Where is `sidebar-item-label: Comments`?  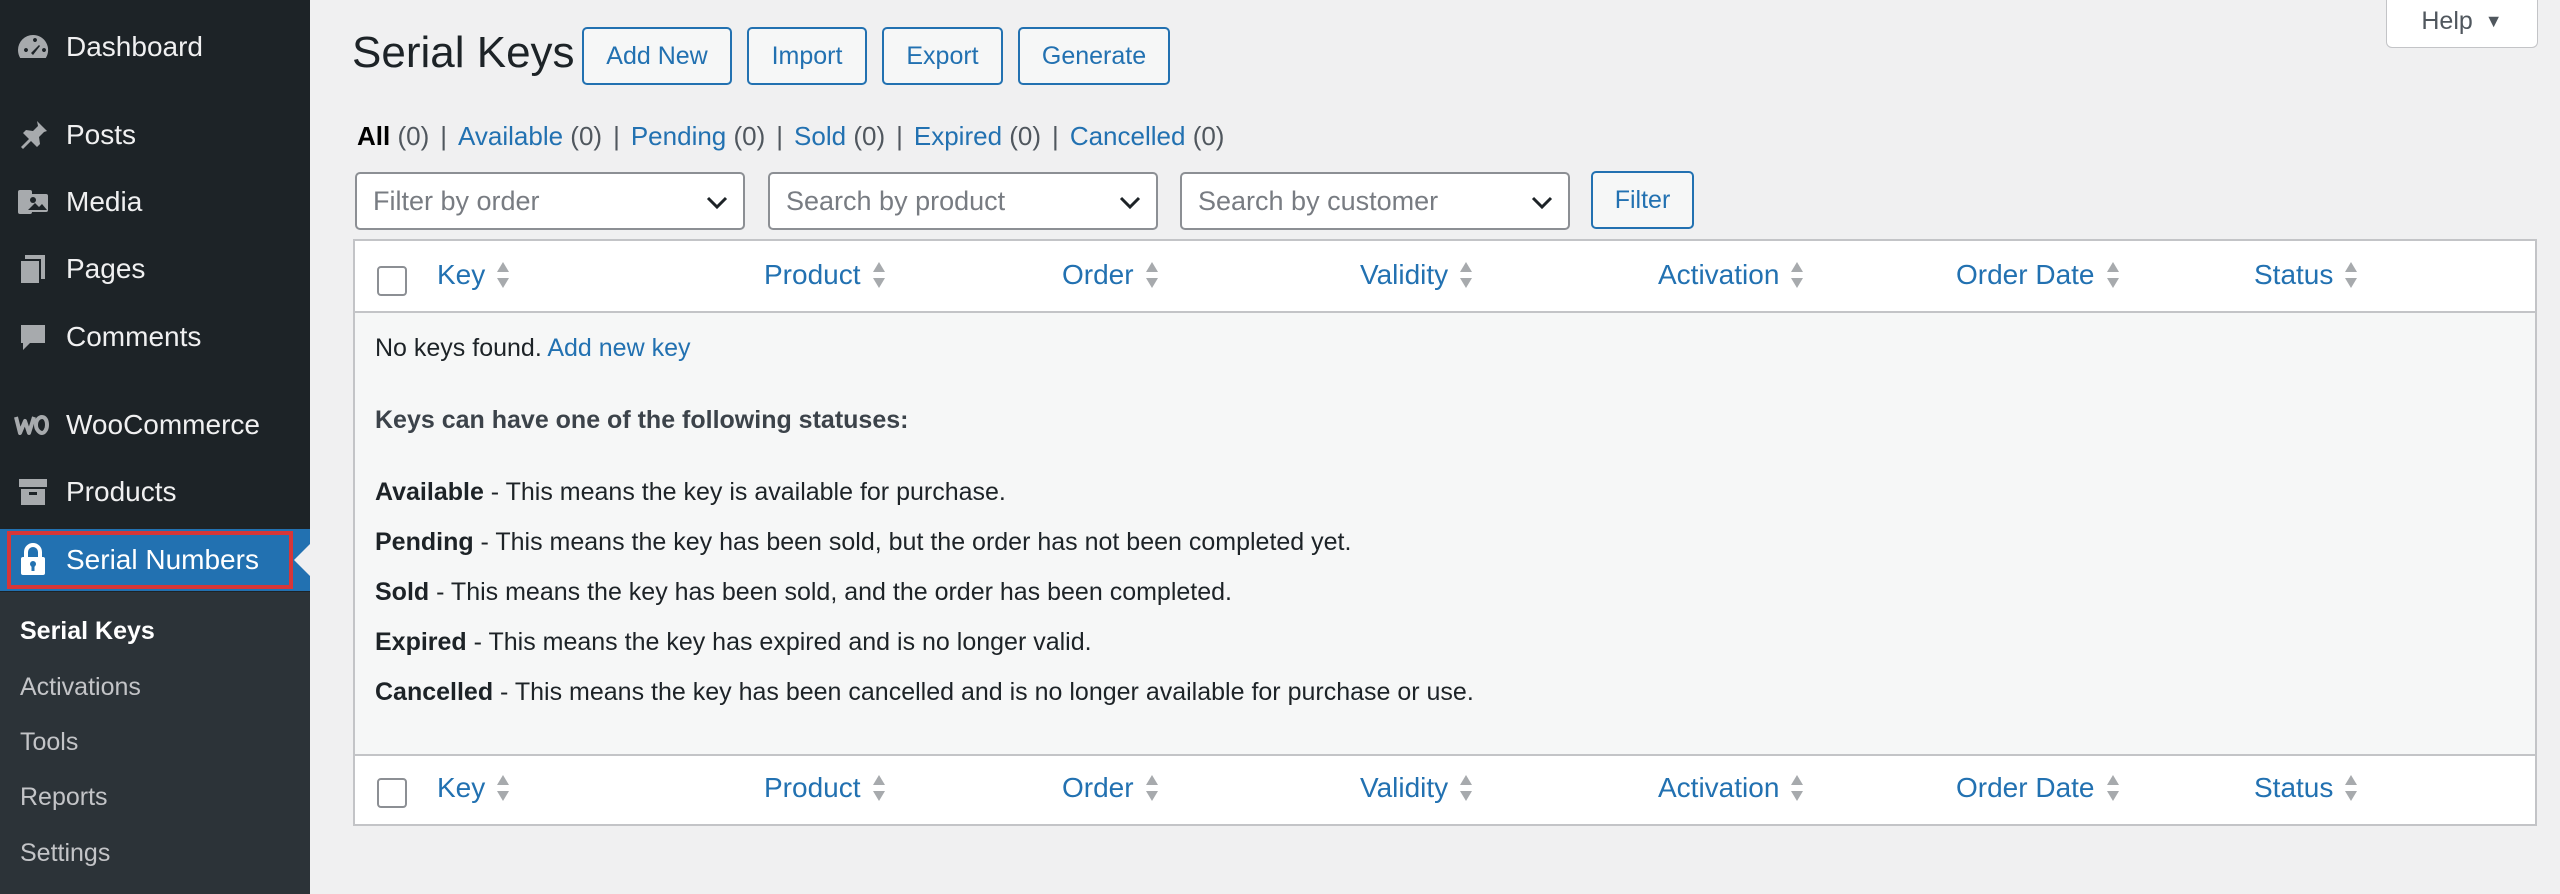
sidebar-item-label: Comments is located at coordinates (134, 336).